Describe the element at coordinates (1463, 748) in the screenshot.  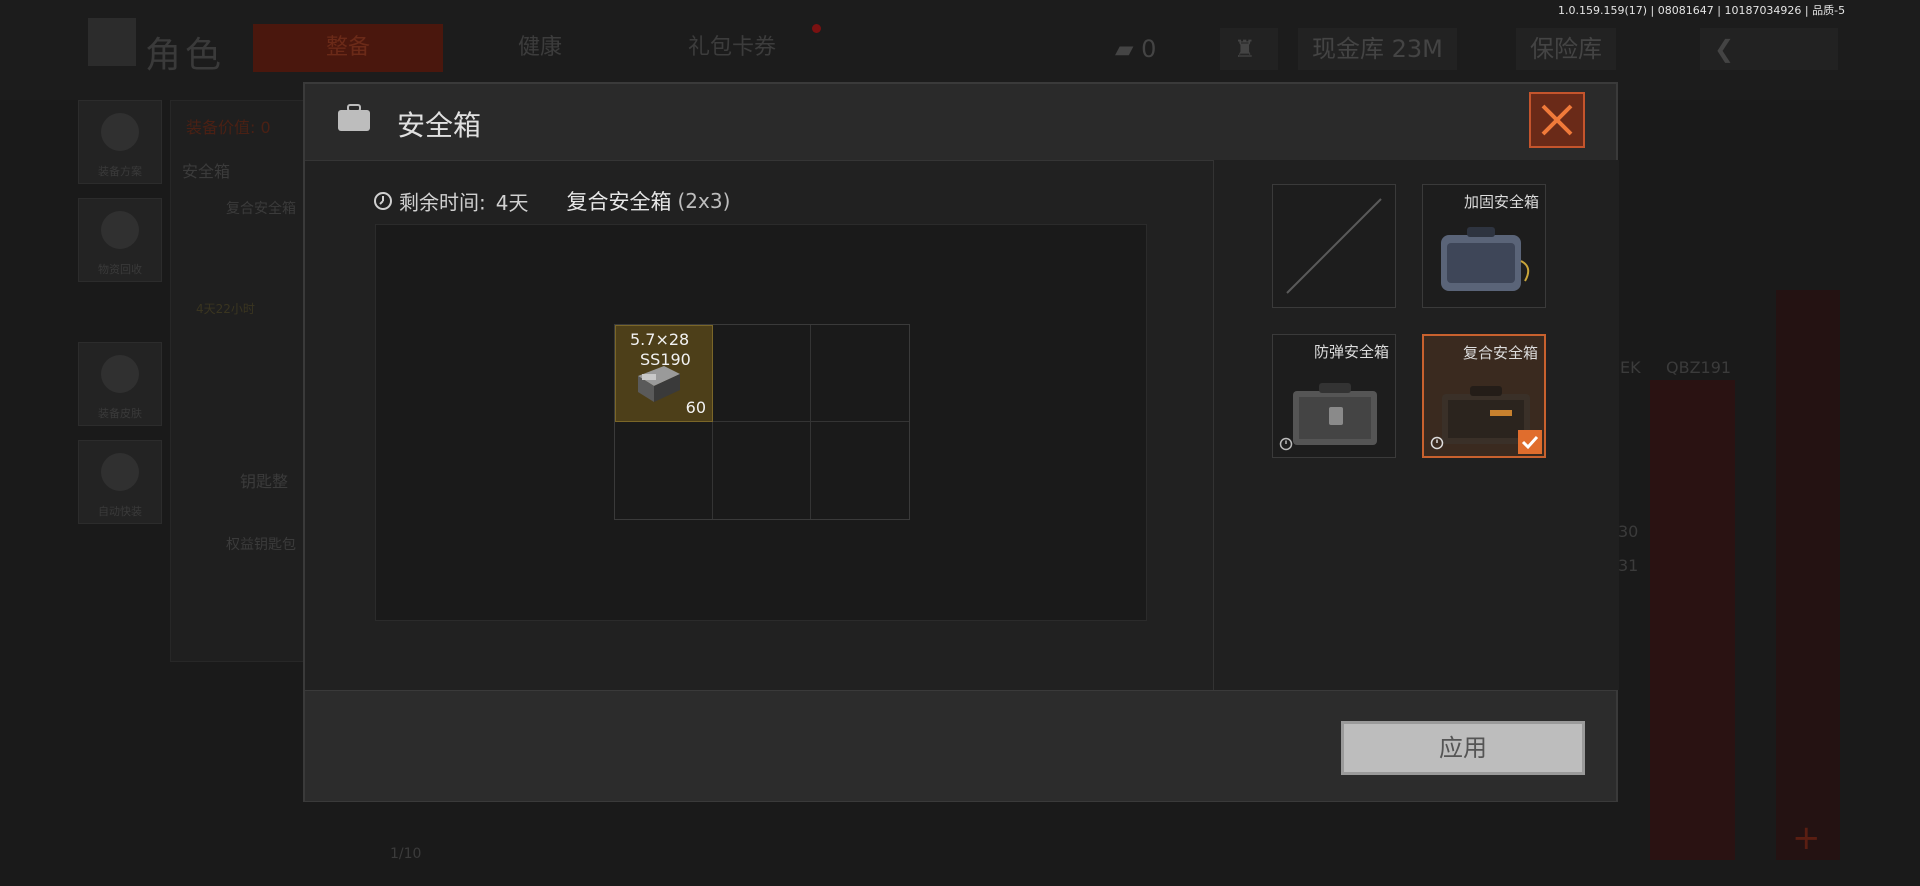
I see `apply-button: 应用` at that location.